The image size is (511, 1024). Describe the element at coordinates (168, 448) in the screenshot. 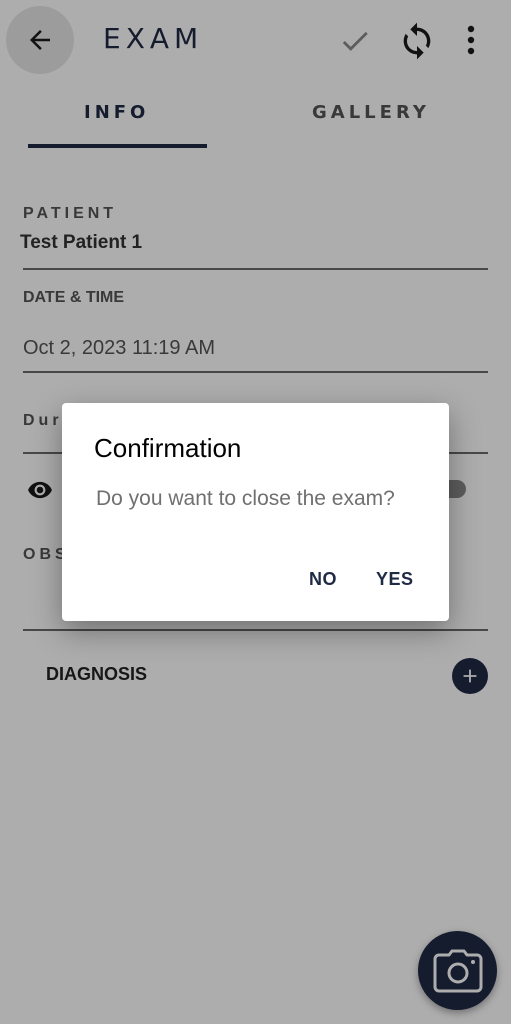

I see `dialog-title: Confirmation` at that location.